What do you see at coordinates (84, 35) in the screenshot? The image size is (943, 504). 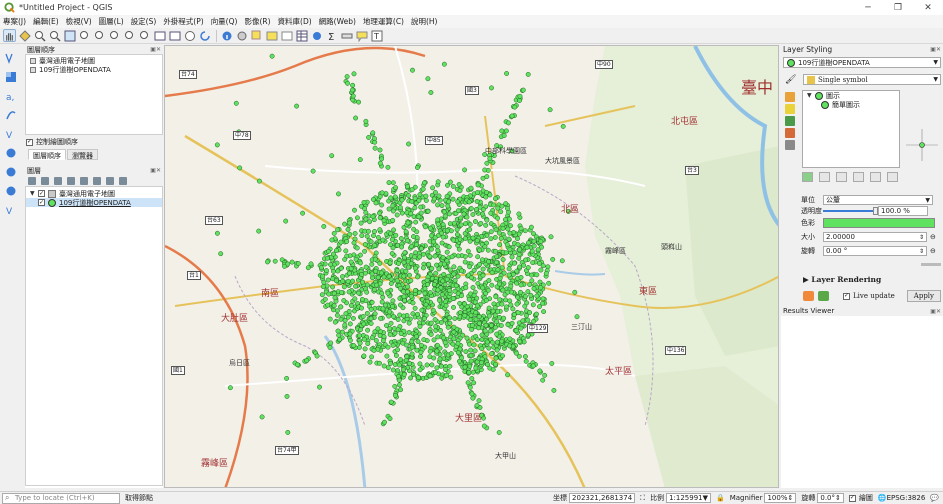 I see `zoom-selection-icon` at bounding box center [84, 35].